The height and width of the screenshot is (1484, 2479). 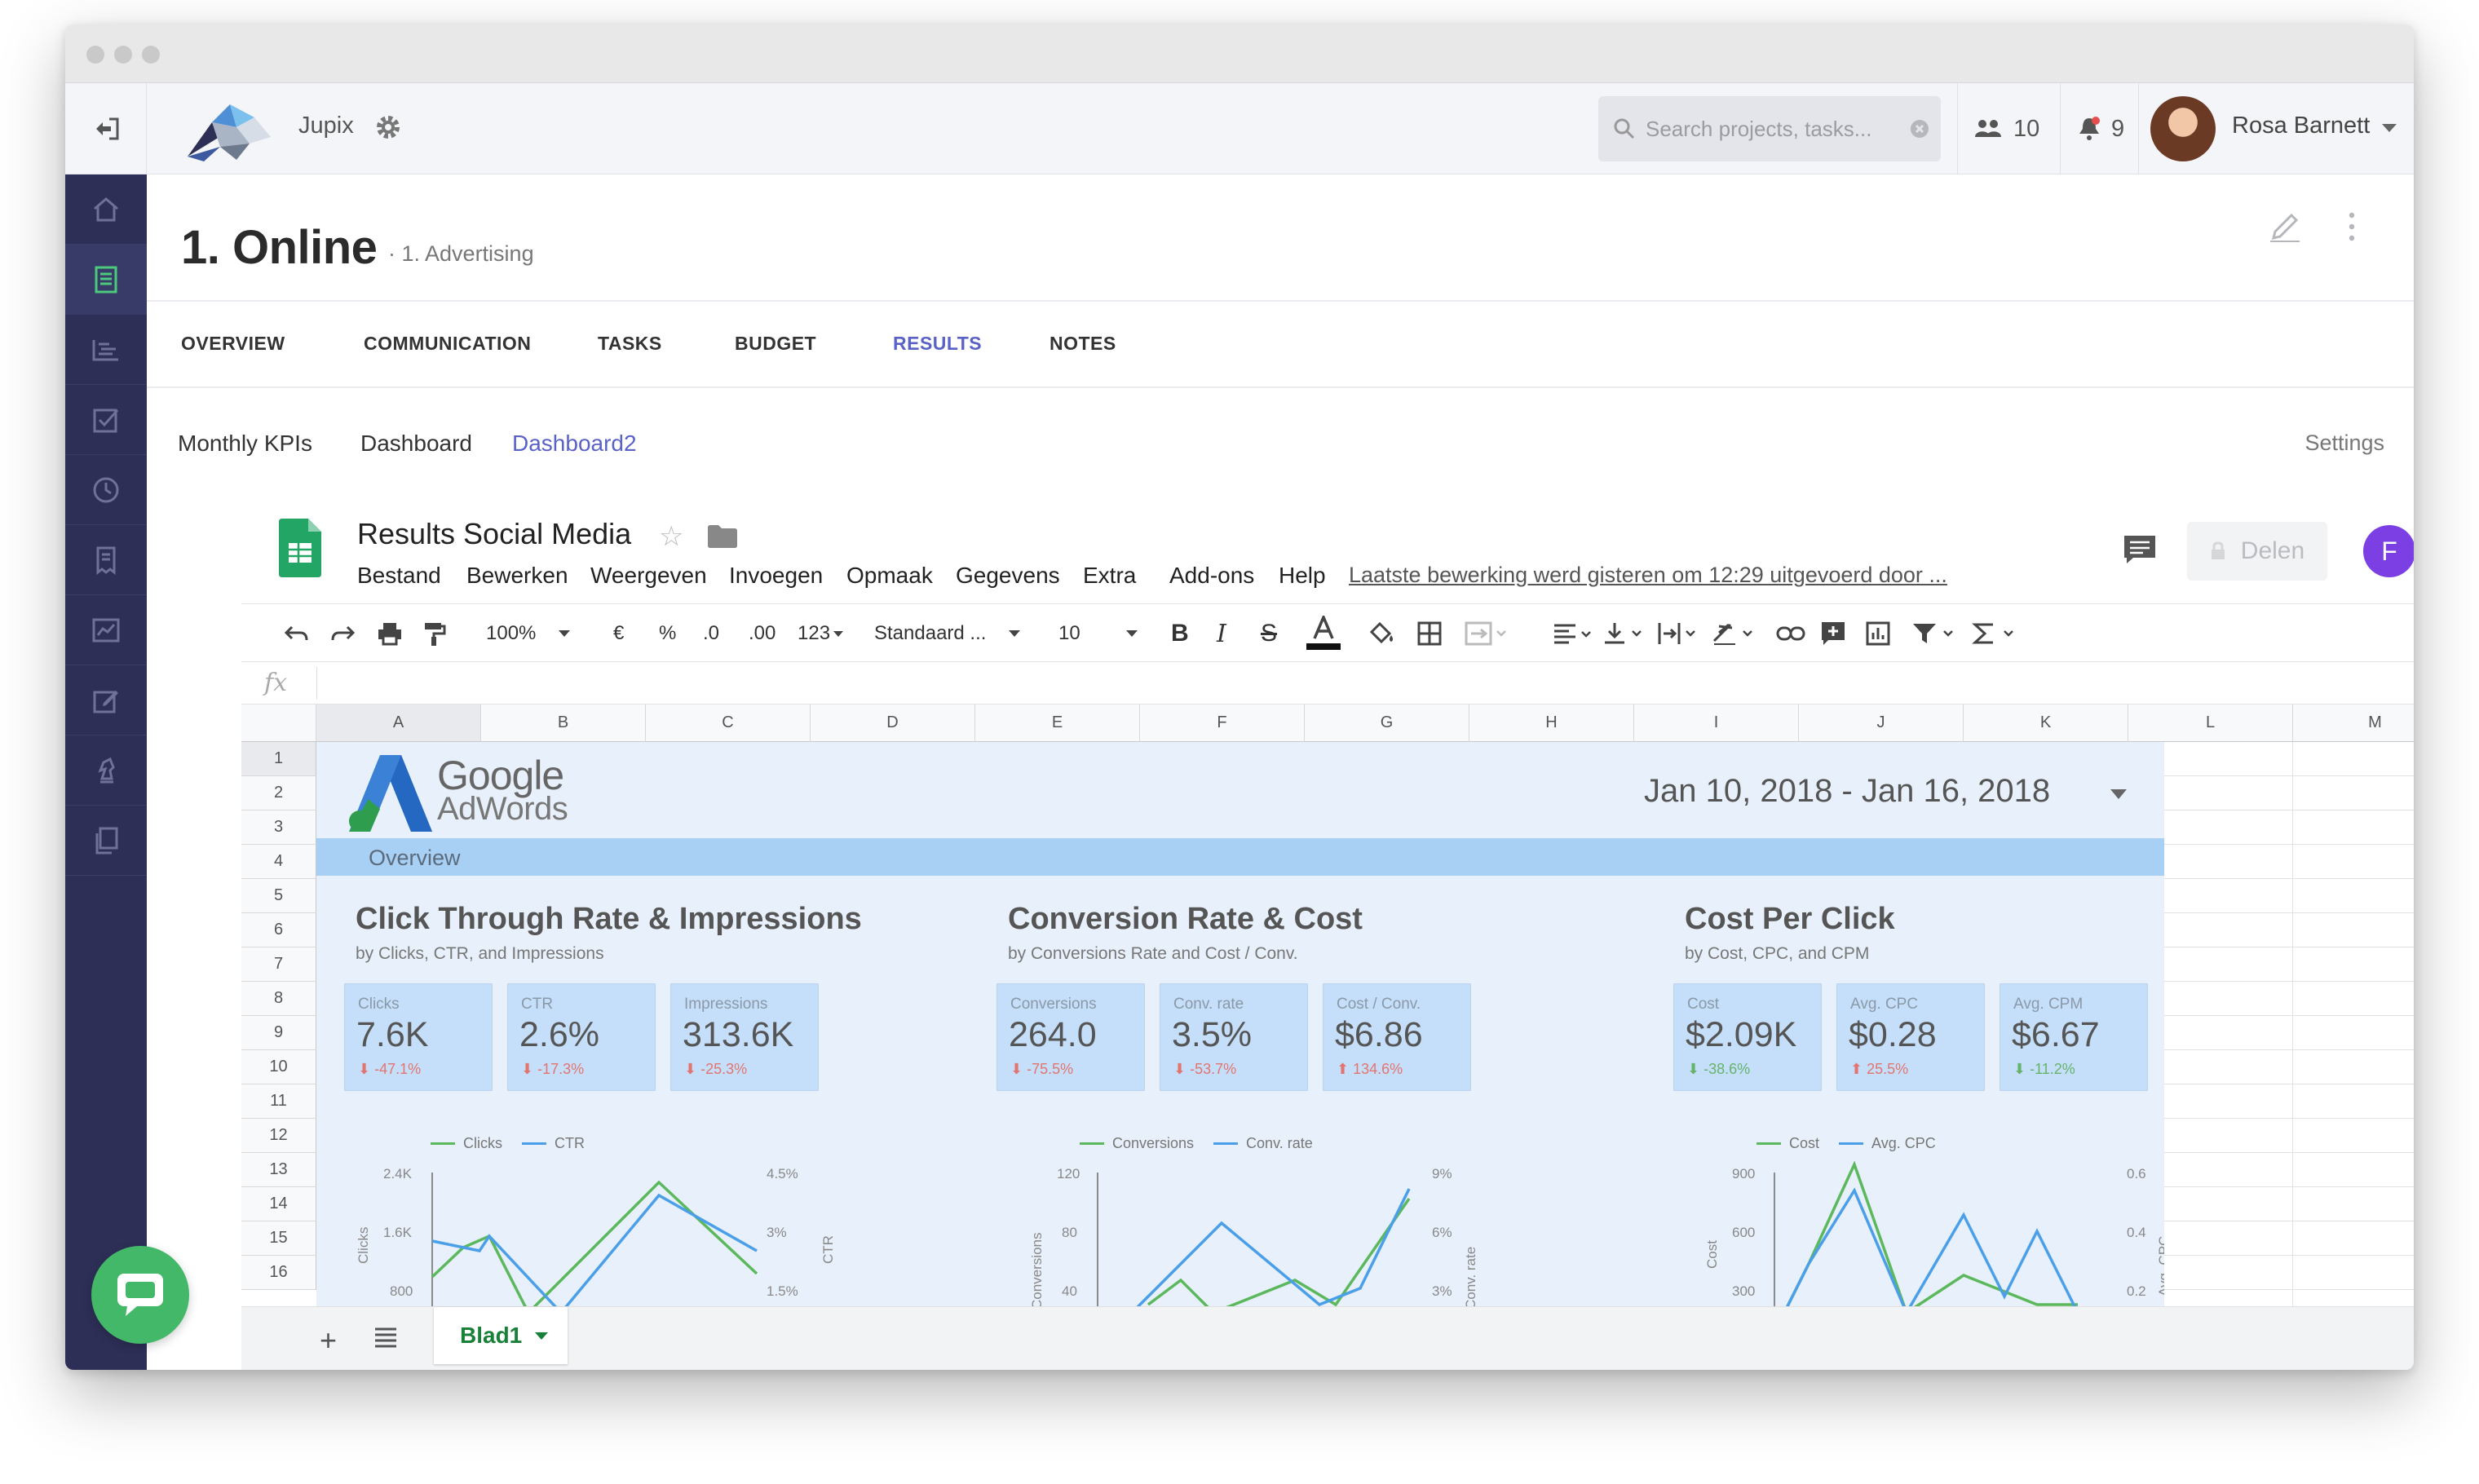 I want to click on sidebar-item-projects, so click(x=106, y=280).